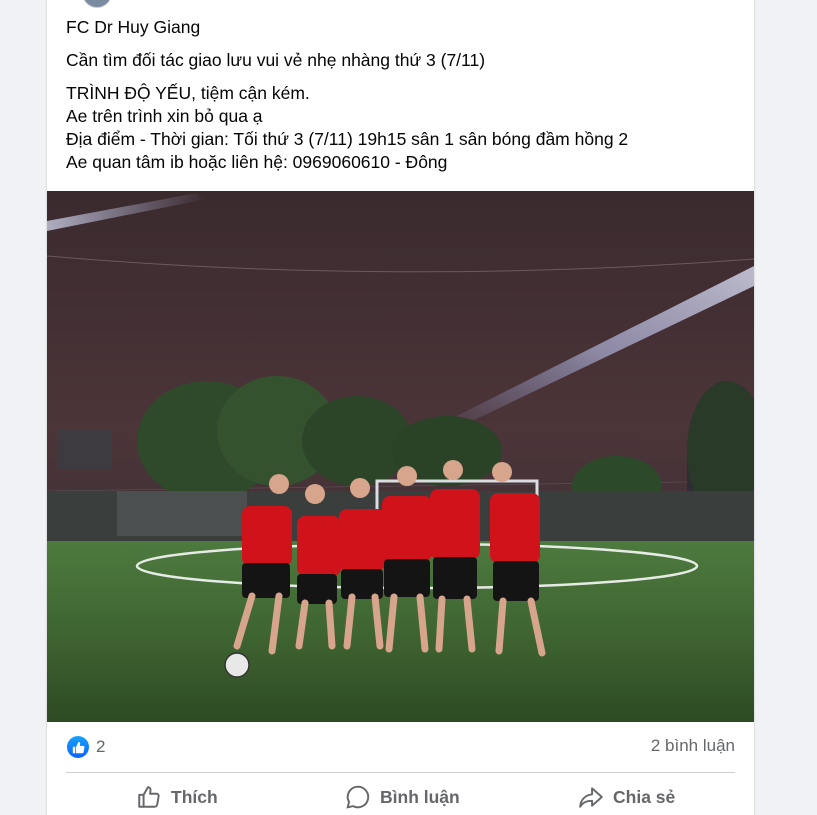 Image resolution: width=817 pixels, height=815 pixels. I want to click on comment-button: Bình luận, so click(402, 797).